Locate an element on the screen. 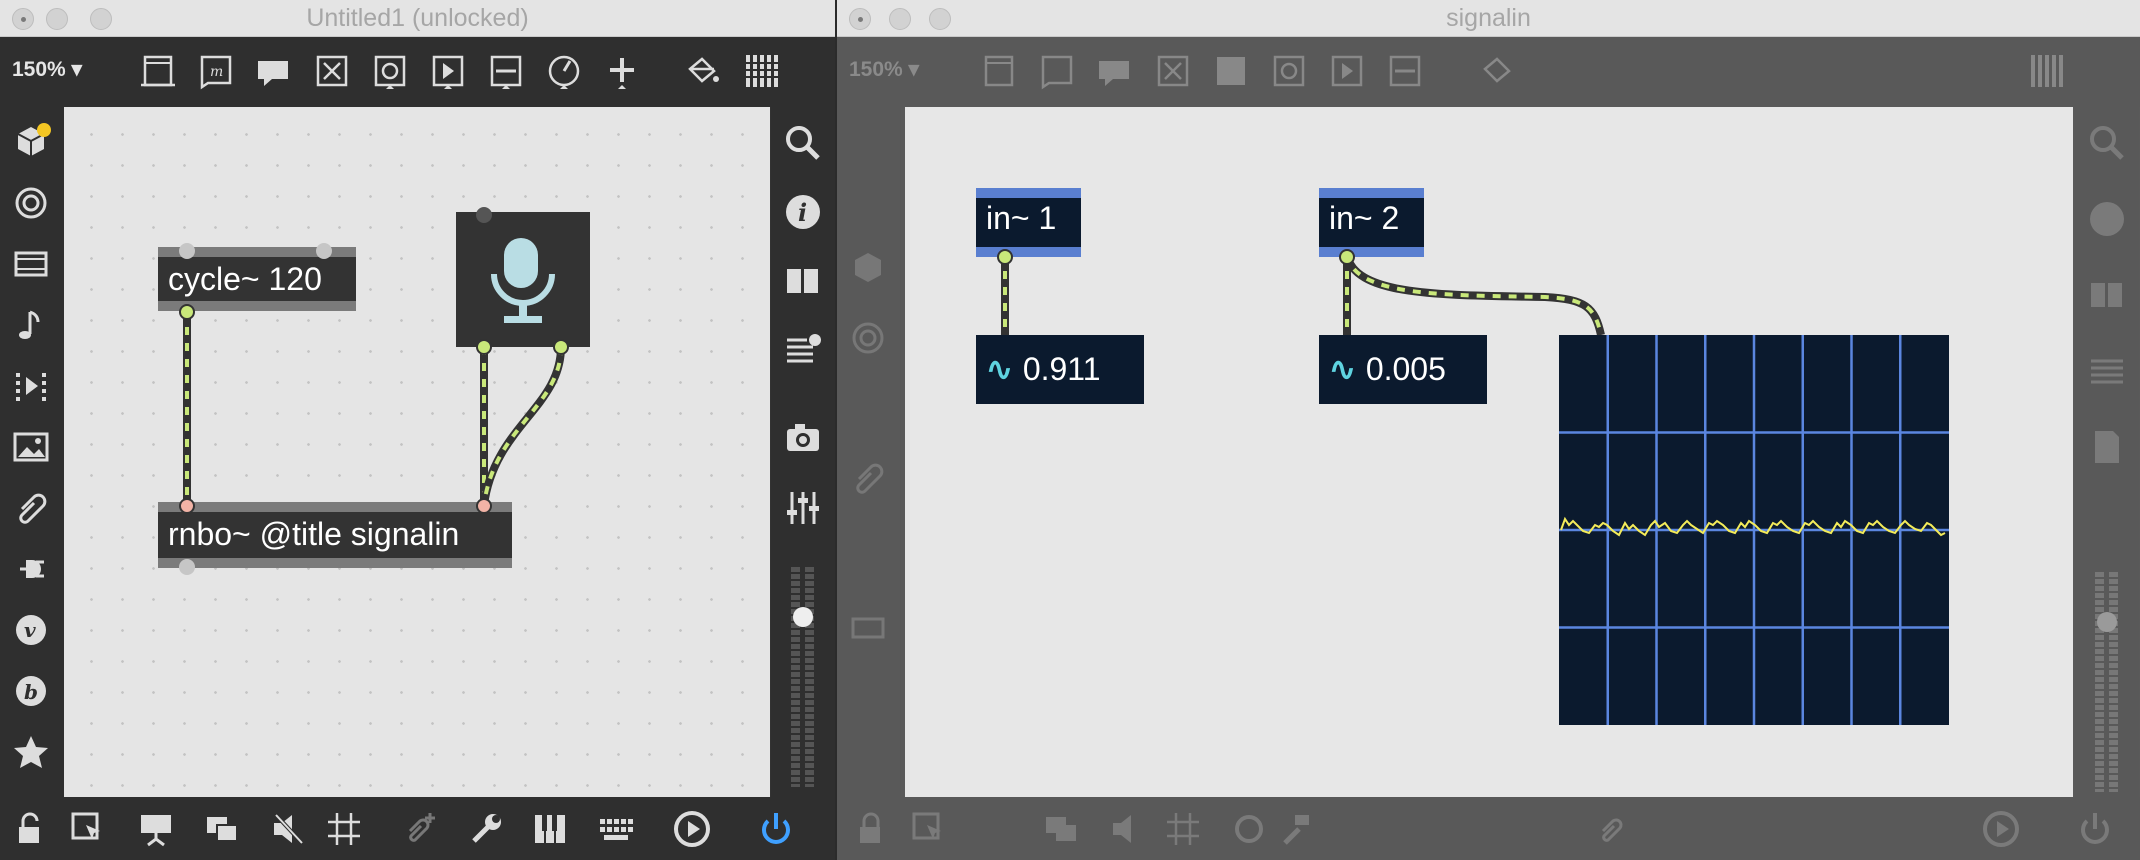  refresh-icon is located at coordinates (1249, 829).